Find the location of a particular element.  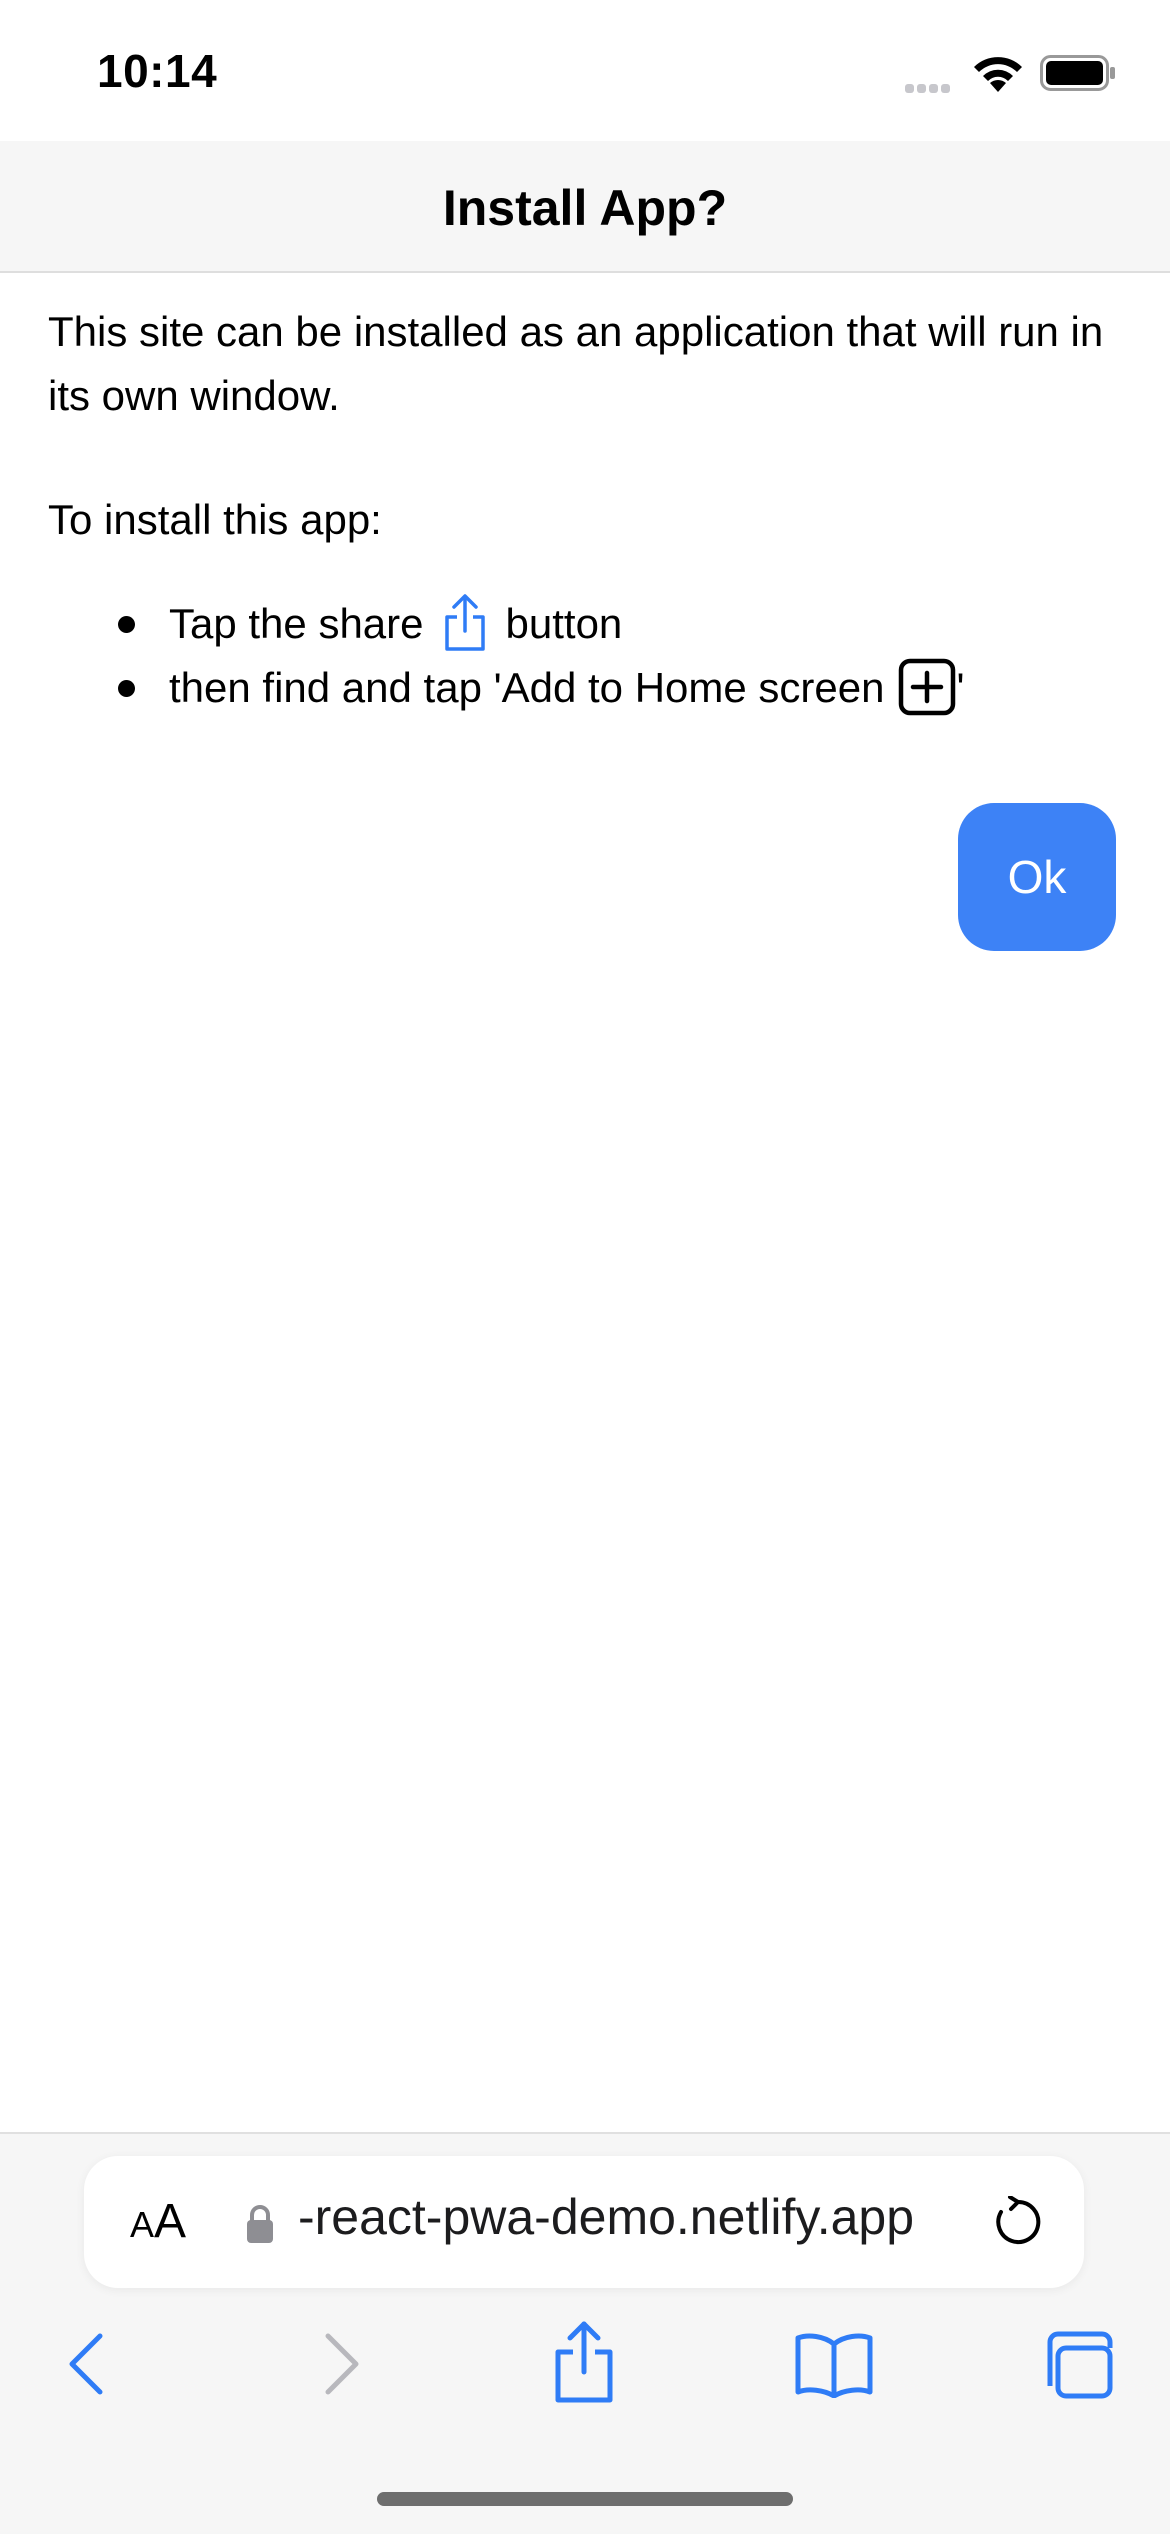

wifi-icon is located at coordinates (998, 74).